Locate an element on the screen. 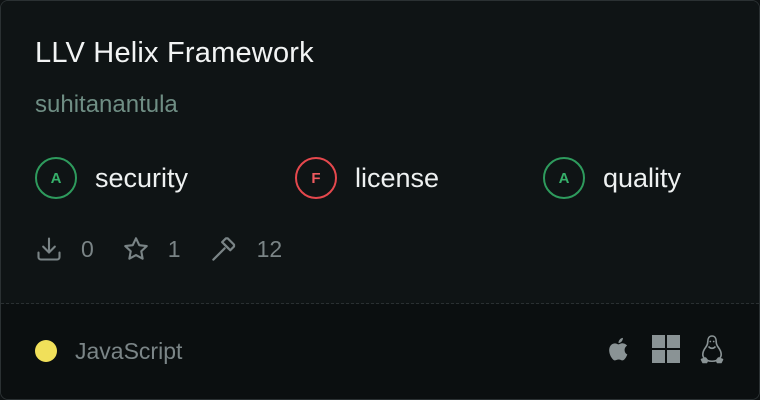 This screenshot has width=760, height=400. grade-security: A security is located at coordinates (111, 178).